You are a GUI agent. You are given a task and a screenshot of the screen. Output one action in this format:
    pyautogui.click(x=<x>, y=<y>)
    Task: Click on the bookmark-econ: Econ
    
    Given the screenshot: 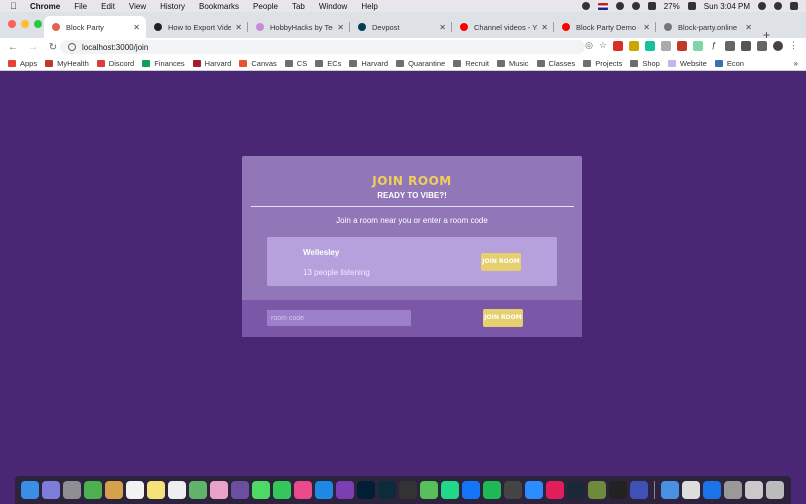 What is the action you would take?
    pyautogui.click(x=729, y=63)
    